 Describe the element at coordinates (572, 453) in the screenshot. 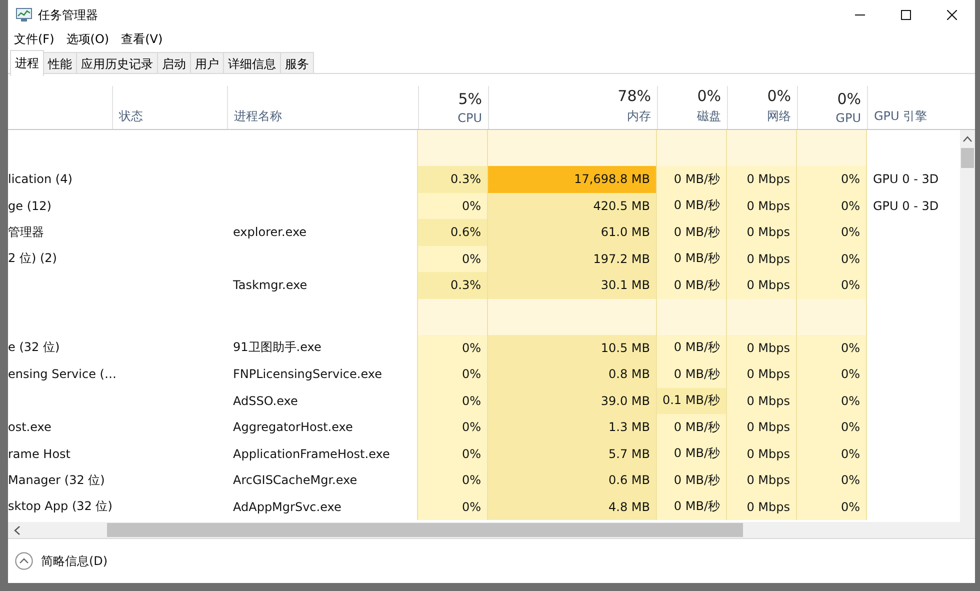

I see `usage-cell: 5.7 MB` at that location.